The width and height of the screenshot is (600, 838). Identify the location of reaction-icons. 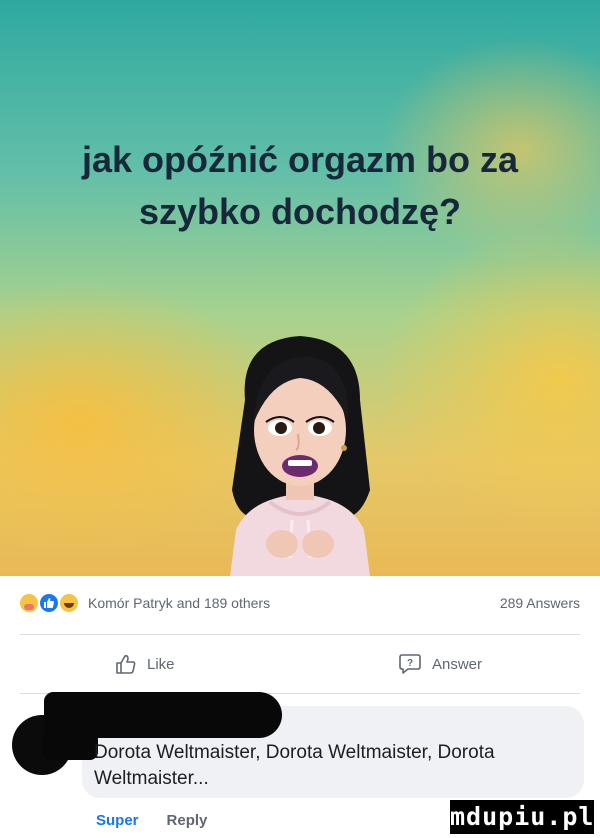
(50, 603).